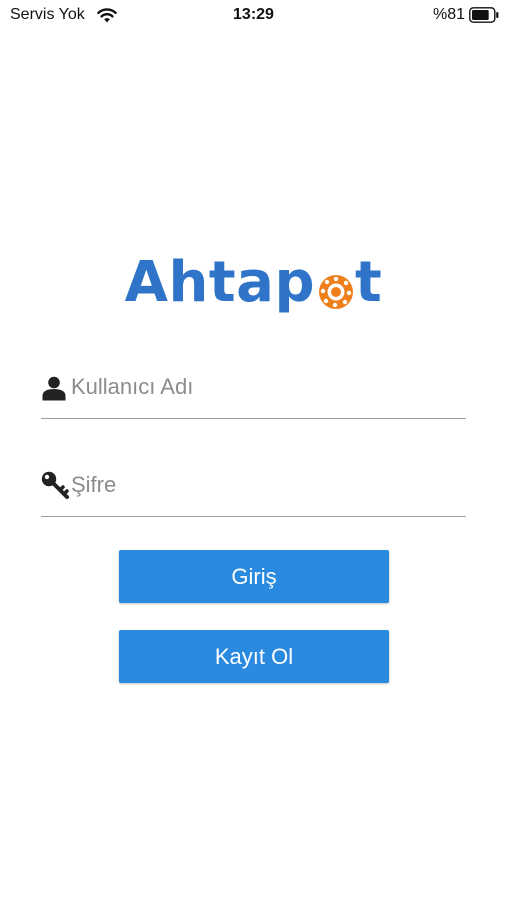 Image resolution: width=507 pixels, height=900 pixels. I want to click on app-logo: Ahtap t, so click(253, 282).